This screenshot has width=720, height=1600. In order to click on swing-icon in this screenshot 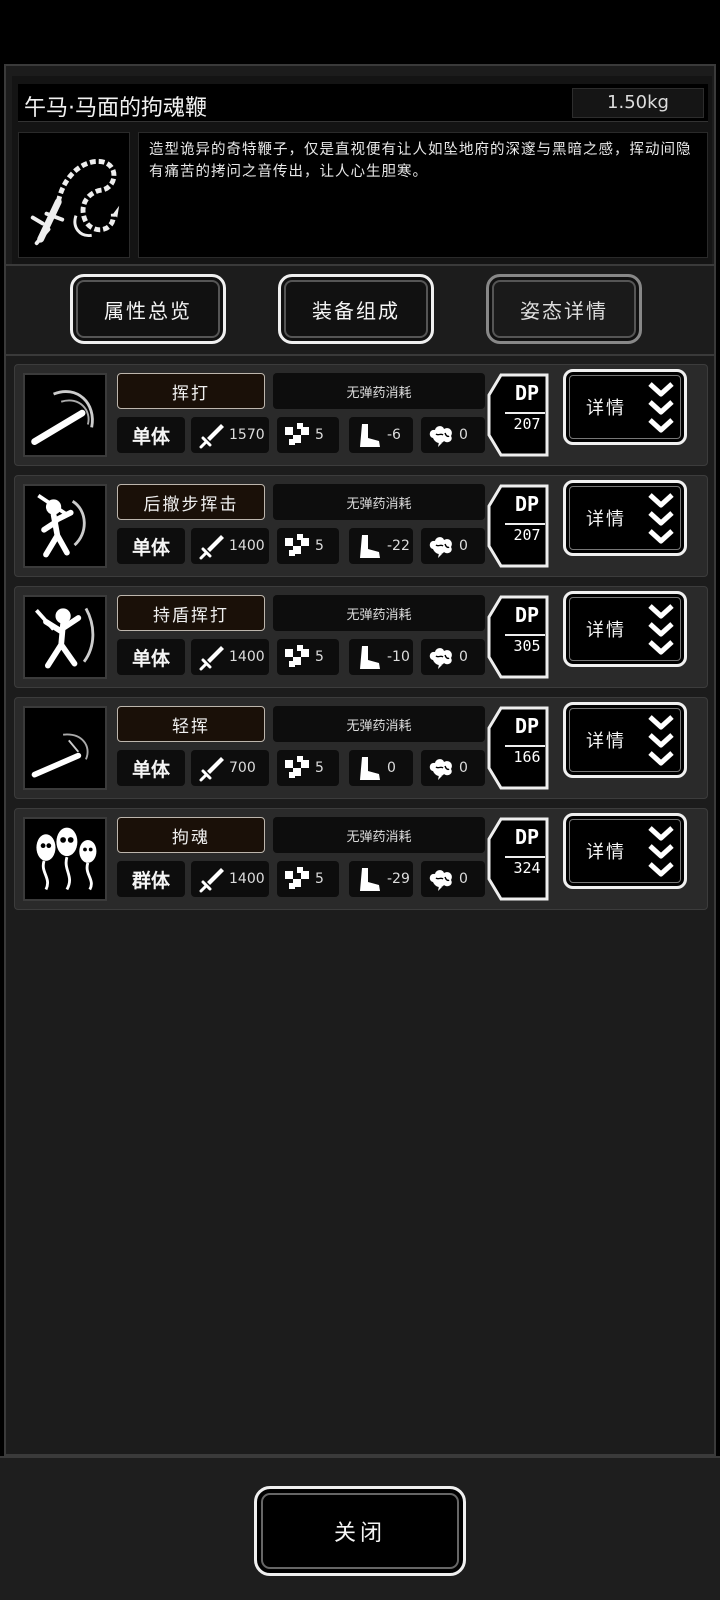, I will do `click(65, 415)`.